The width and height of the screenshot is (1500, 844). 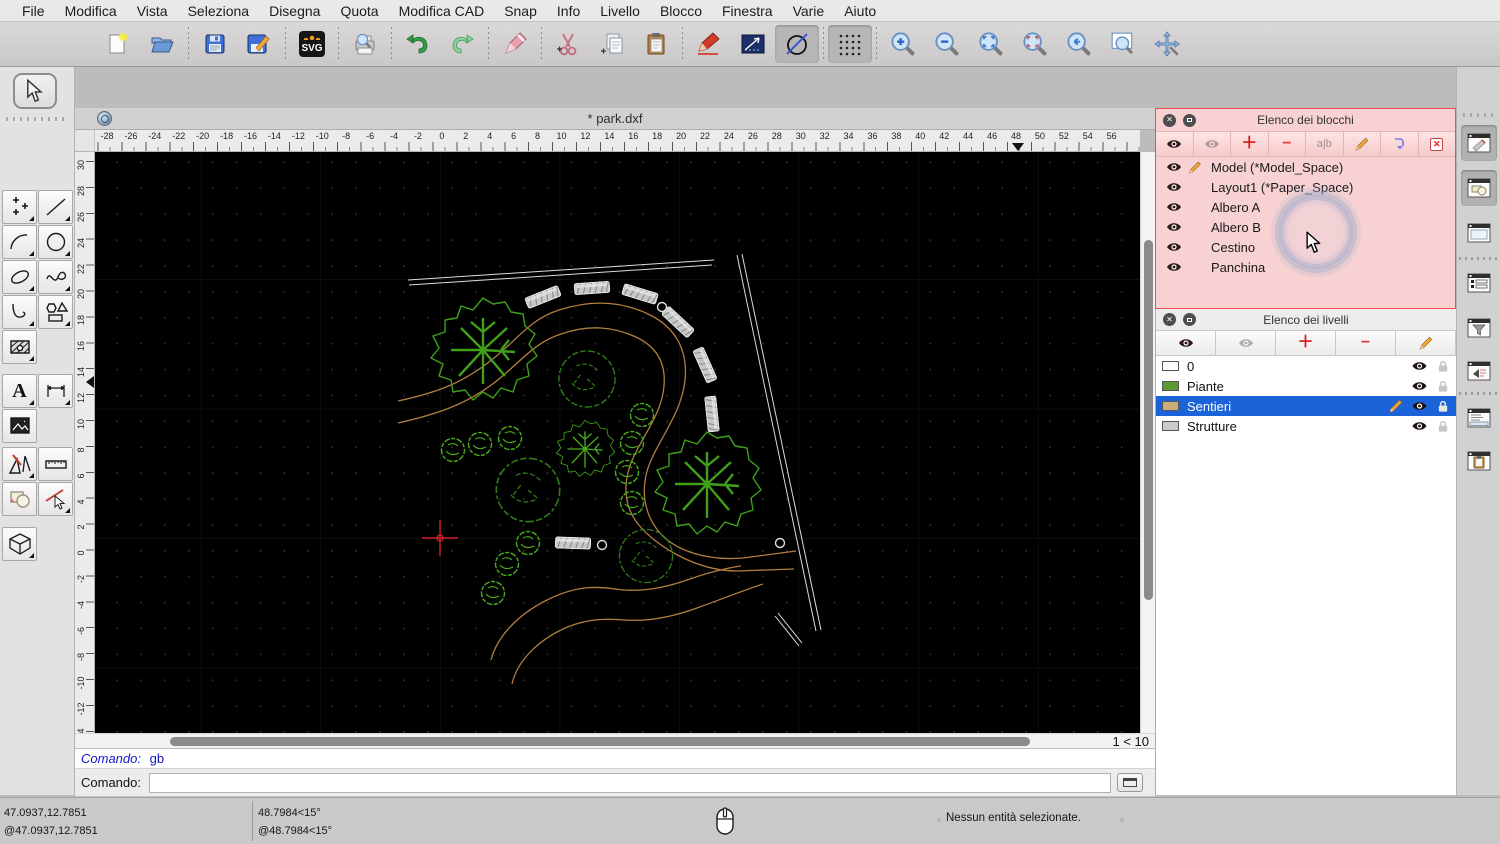 I want to click on blocks-remove-button: −, so click(x=1287, y=144).